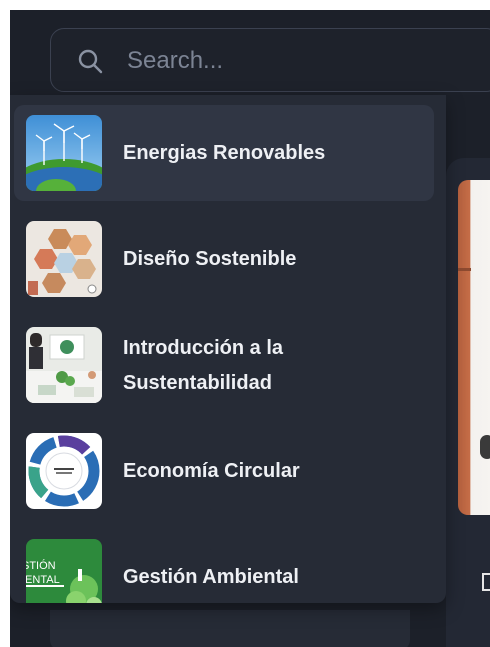 The height and width of the screenshot is (647, 490). I want to click on result-item-gestion-ambiental: STIÓN IENTAL Gestión Ambiental, so click(224, 566).